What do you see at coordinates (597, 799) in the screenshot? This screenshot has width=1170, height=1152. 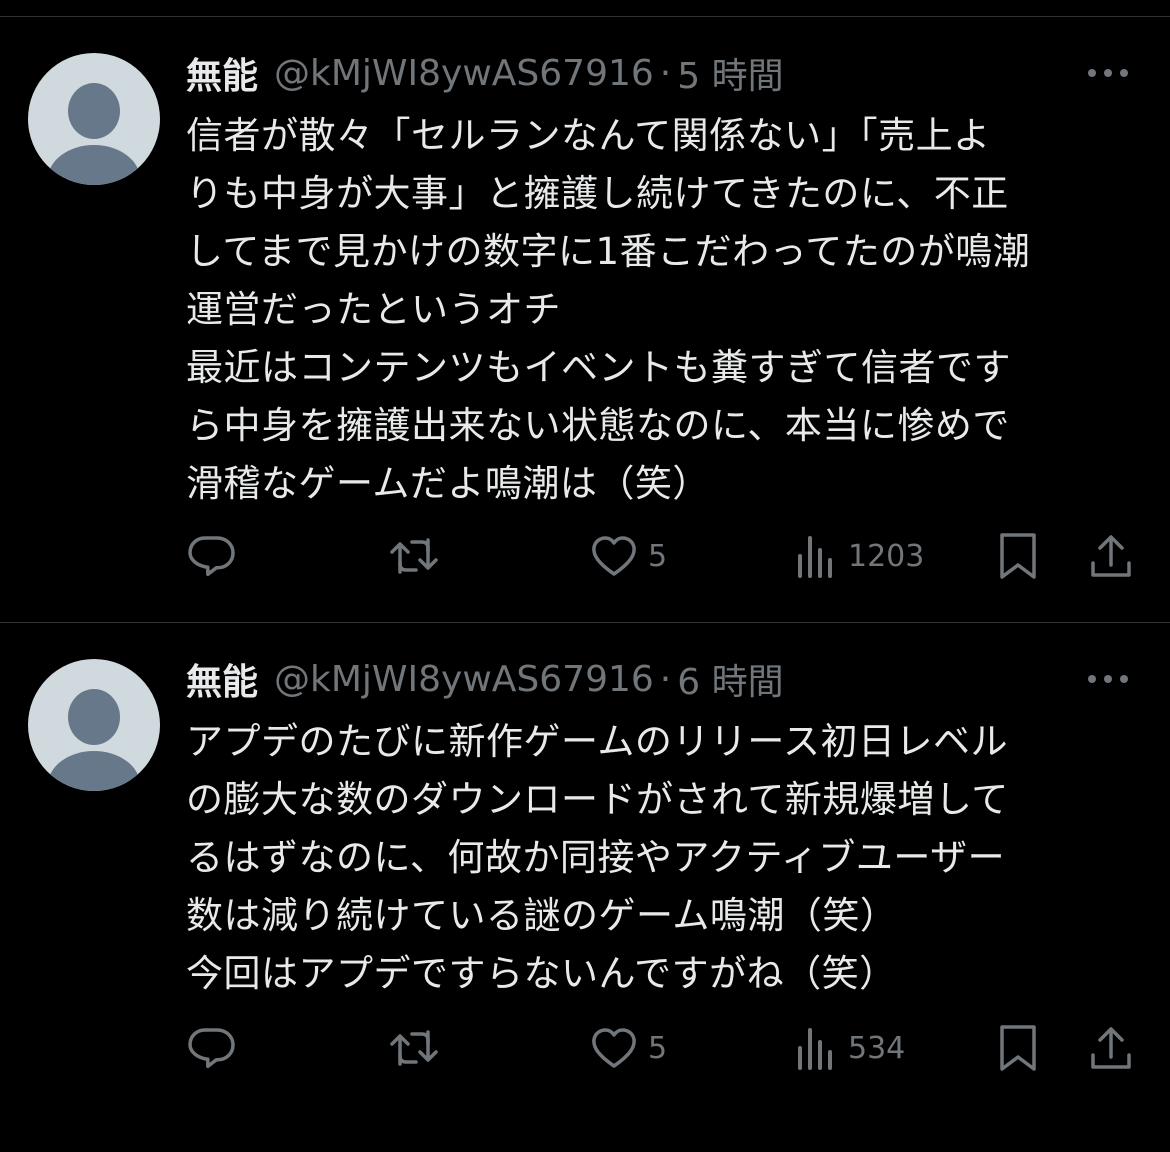 I see `tweet-text-line: の膨大な数のダウンロードがされて新規爆増して` at bounding box center [597, 799].